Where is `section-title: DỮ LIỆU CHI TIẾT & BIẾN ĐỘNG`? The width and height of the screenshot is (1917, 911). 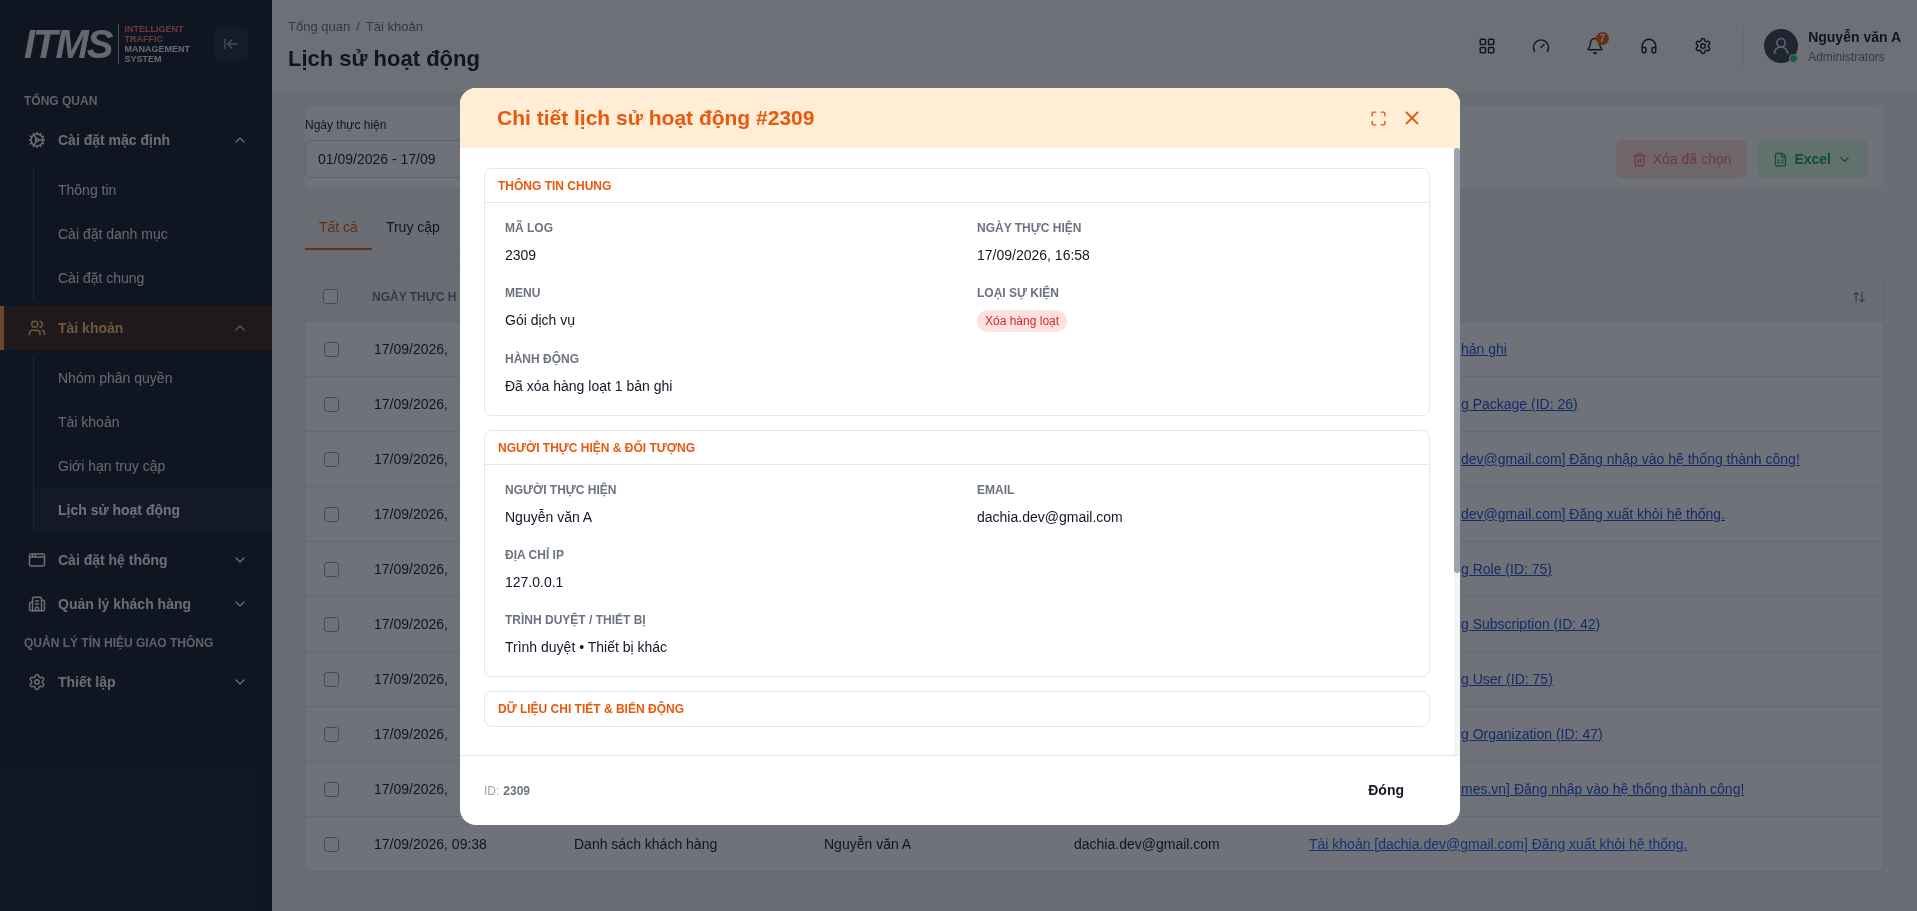
section-title: DỮ LIỆU CHI TIẾT & BIẾN ĐỘNG is located at coordinates (591, 709).